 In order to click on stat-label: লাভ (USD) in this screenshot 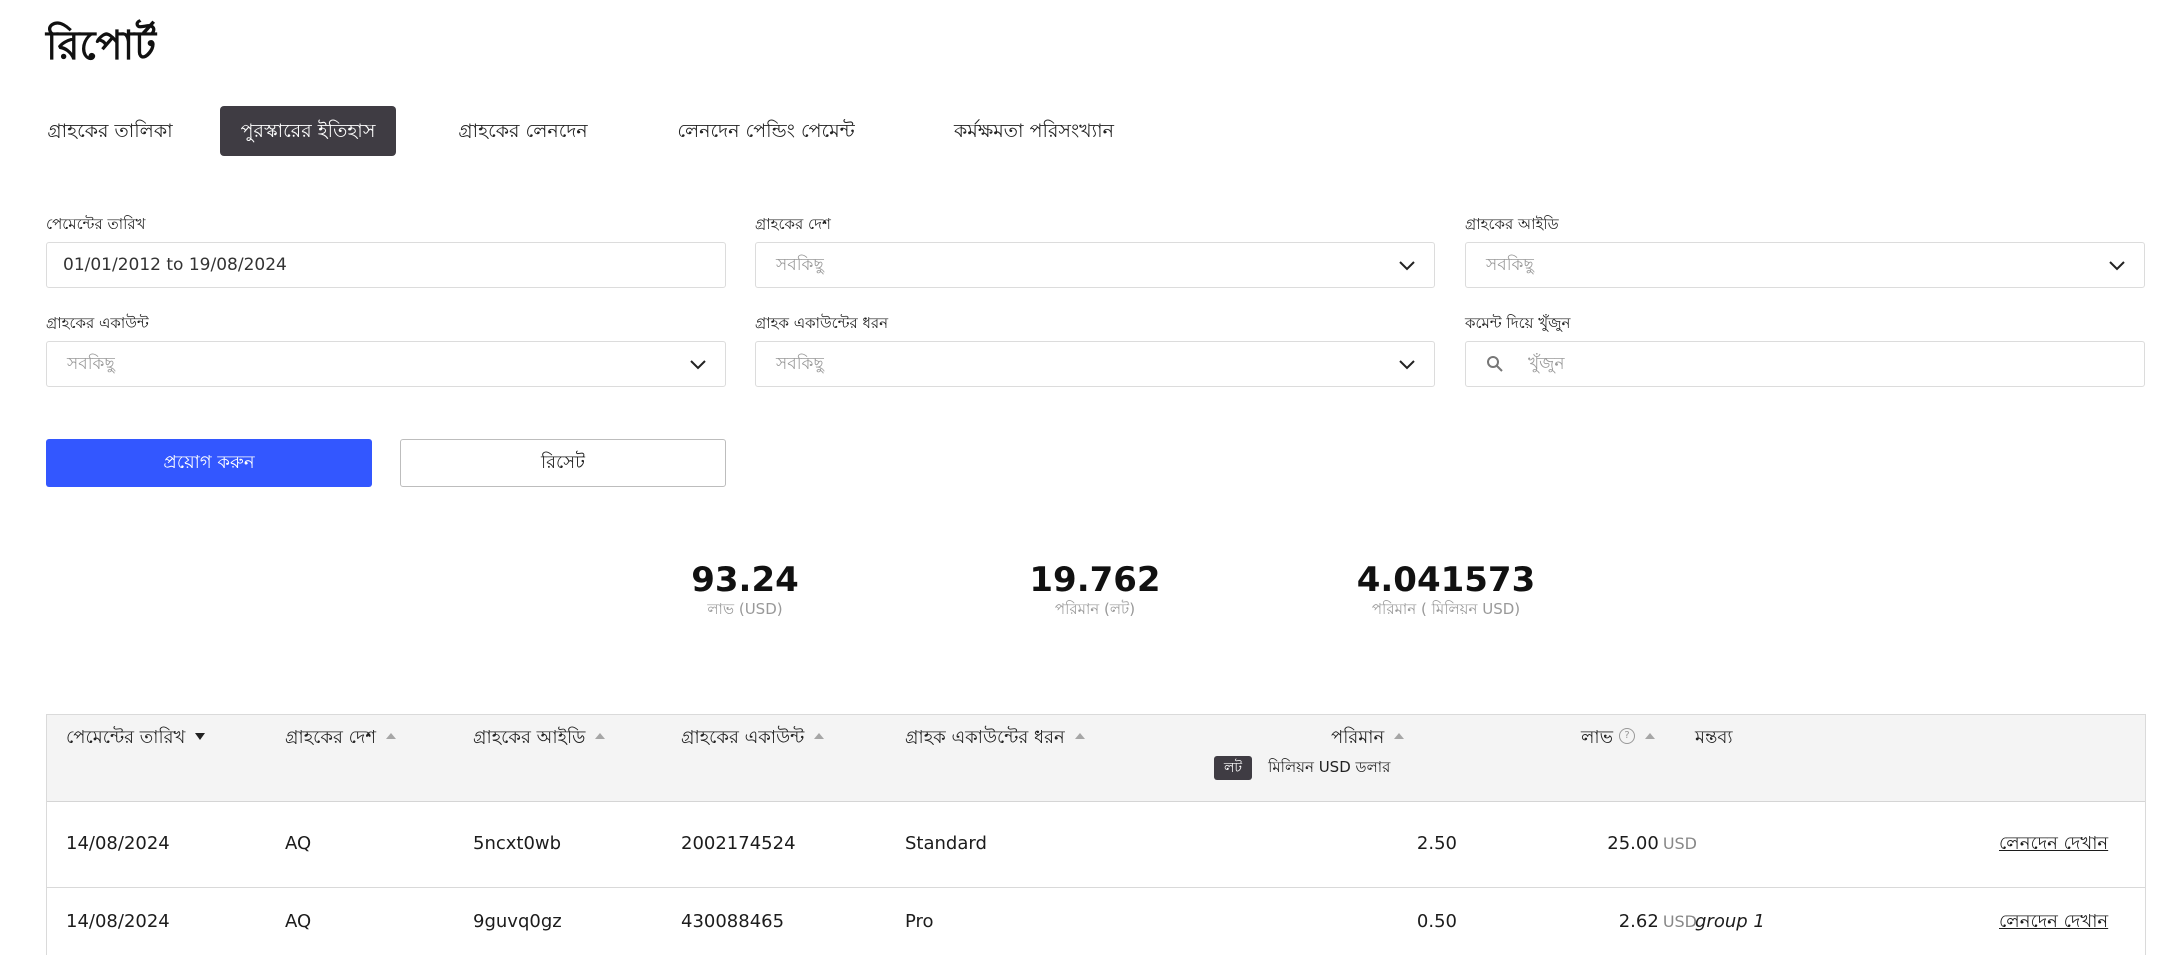, I will do `click(745, 609)`.